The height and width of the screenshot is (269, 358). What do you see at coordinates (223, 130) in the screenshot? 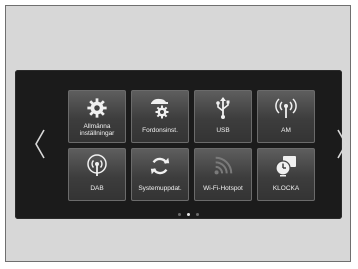
I see `tile-label: USB` at bounding box center [223, 130].